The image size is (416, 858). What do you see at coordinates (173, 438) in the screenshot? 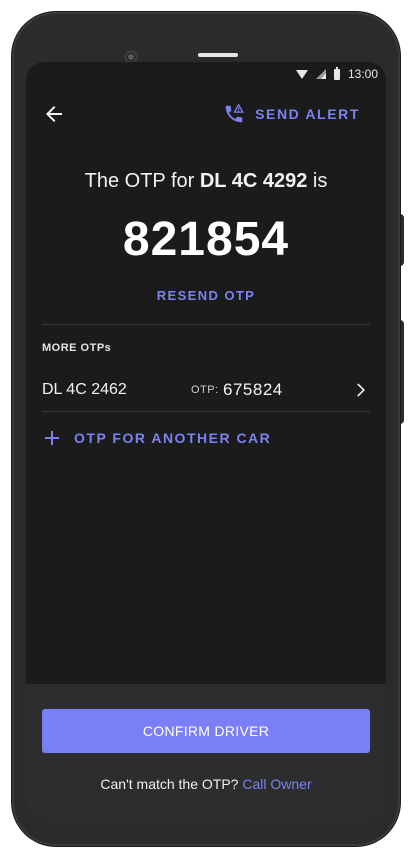
I see `add-another-car-label: OTP FOR ANOTHER CAR` at bounding box center [173, 438].